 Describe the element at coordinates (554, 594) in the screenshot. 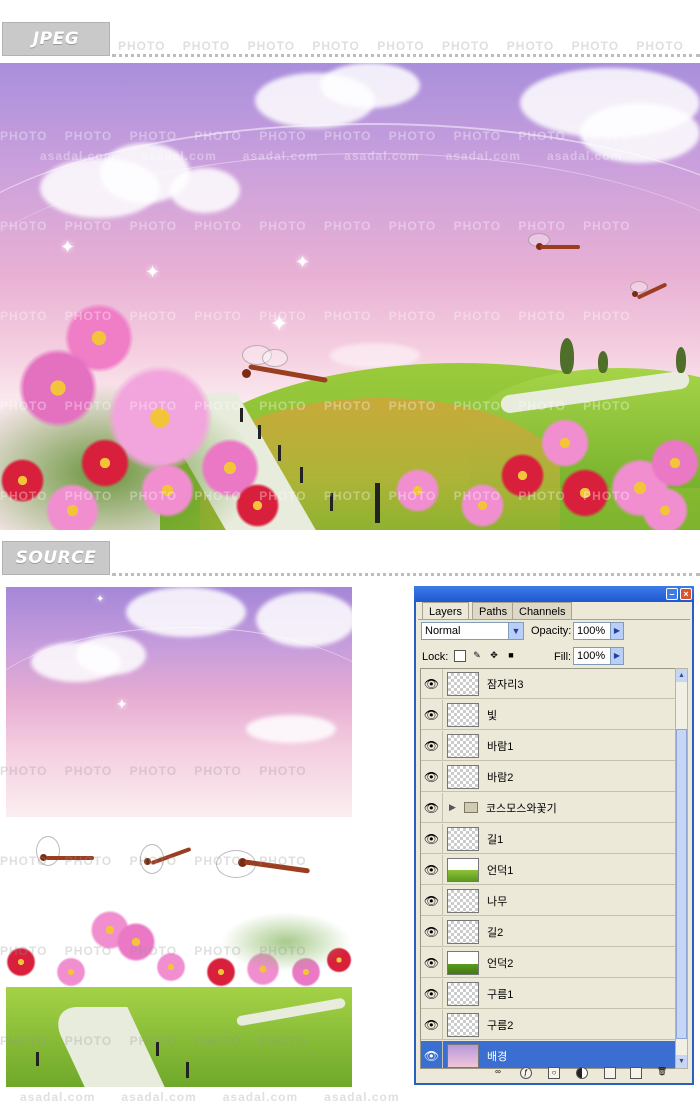

I see `panel-titlebar: – ×` at that location.